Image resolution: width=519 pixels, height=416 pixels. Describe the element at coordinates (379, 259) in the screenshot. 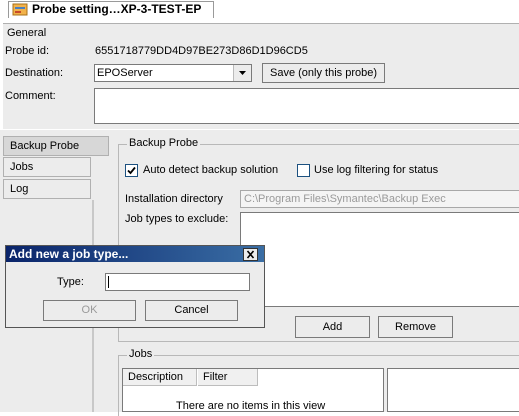

I see `exclude-list` at that location.